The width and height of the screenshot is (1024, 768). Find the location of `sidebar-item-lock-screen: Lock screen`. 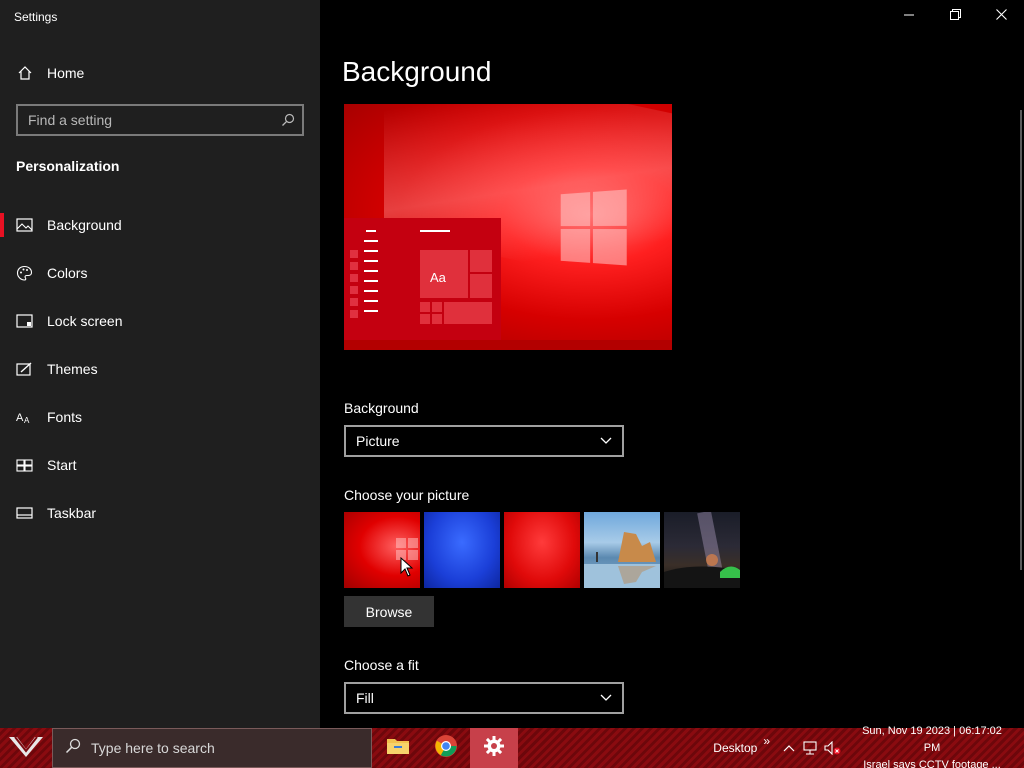

sidebar-item-lock-screen: Lock screen is located at coordinates (160, 321).